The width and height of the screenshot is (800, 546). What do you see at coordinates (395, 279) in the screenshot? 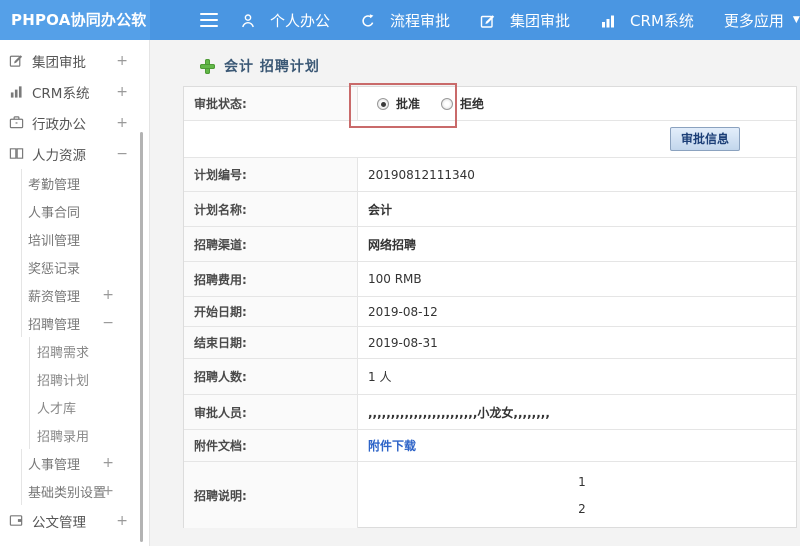
I see `field-value: 100 RMB` at bounding box center [395, 279].